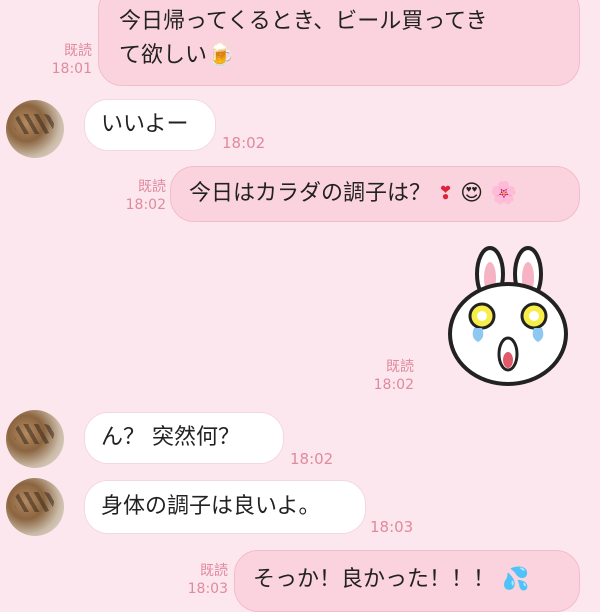  Describe the element at coordinates (145, 124) in the screenshot. I see `message-text: いいよー` at that location.